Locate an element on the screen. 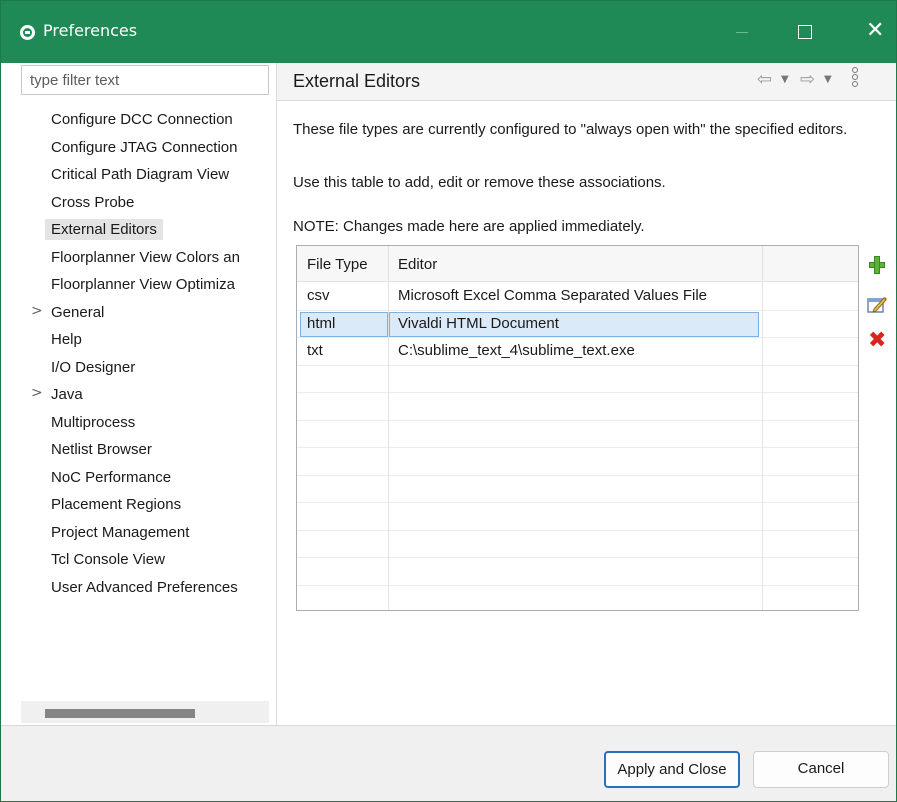  cell-editor: C:\sublime_text_4\sublime_text.exe is located at coordinates (516, 350).